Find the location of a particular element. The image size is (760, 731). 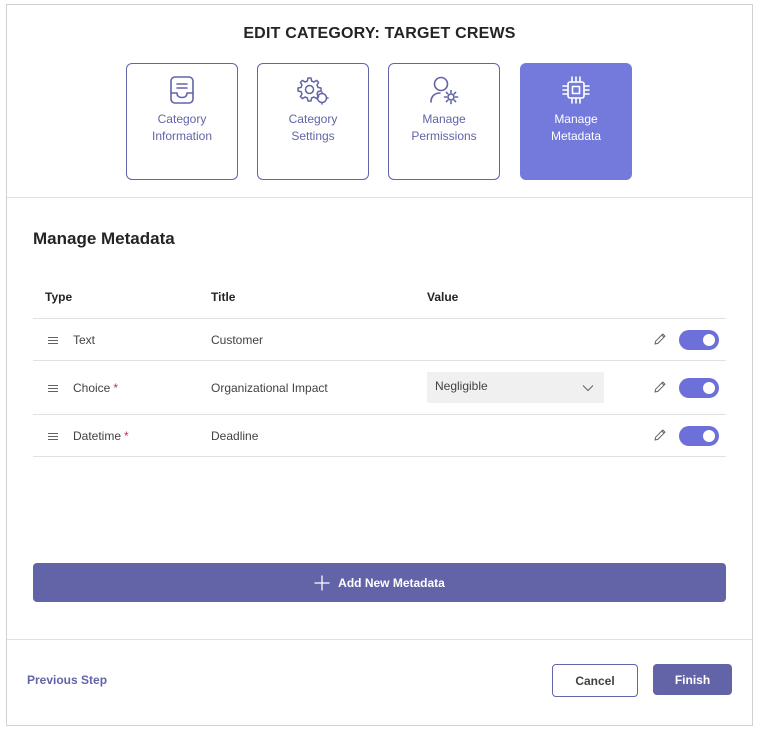

step-category-settings: Category Settings is located at coordinates (313, 121).